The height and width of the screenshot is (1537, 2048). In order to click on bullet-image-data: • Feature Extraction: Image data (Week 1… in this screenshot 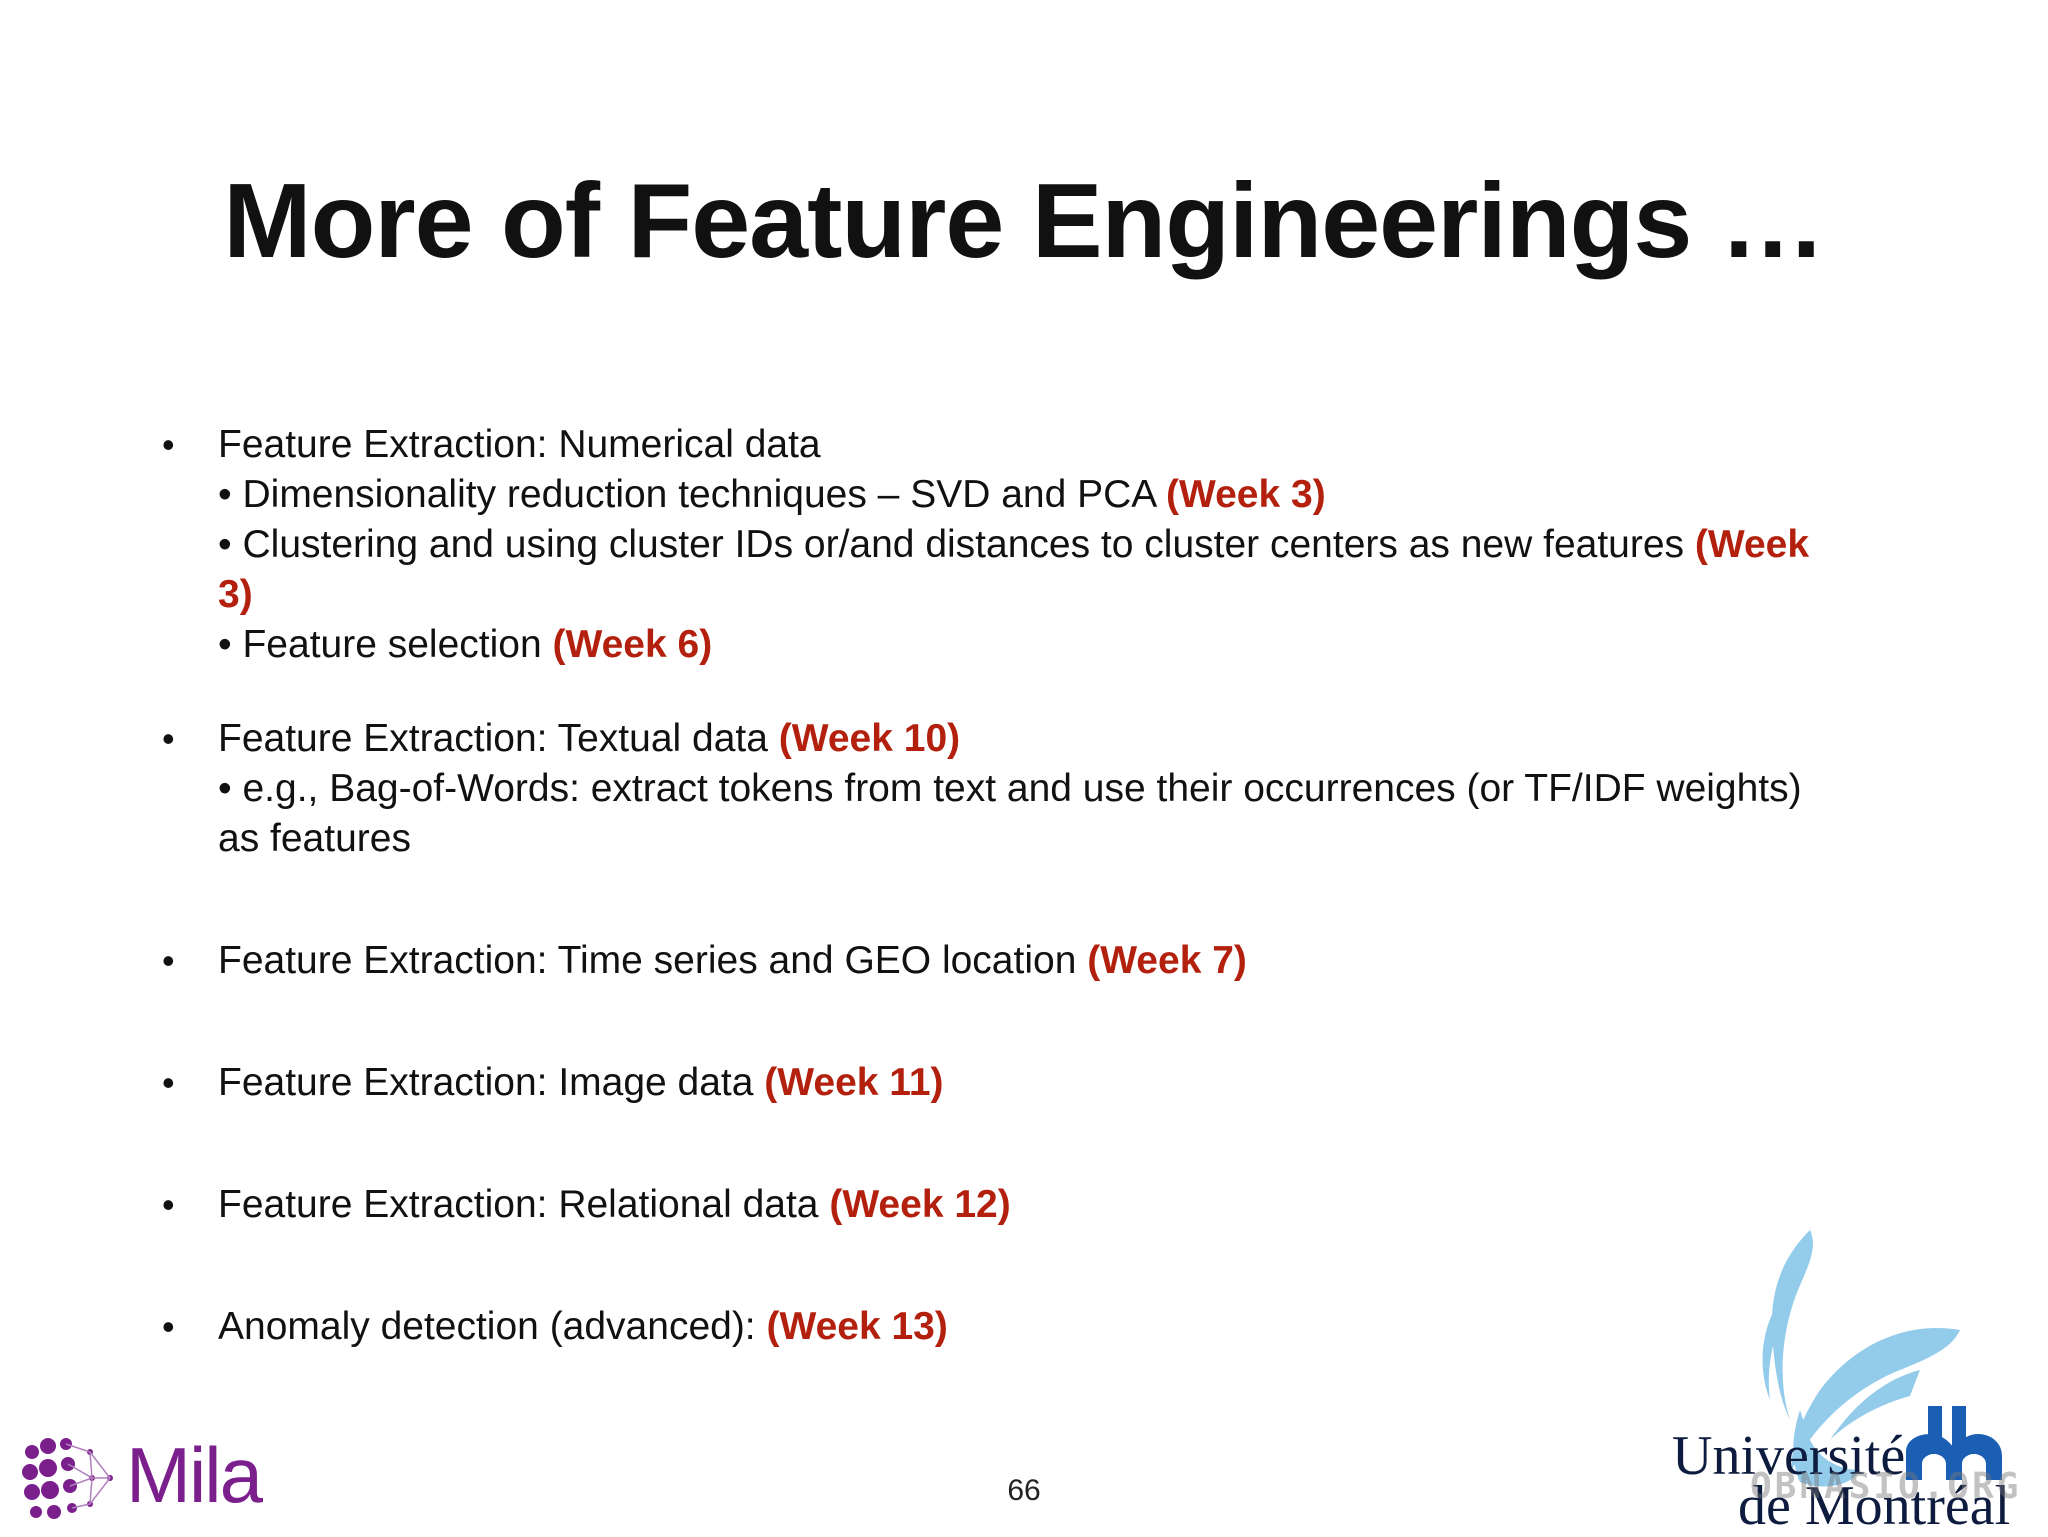, I will do `click(990, 1083)`.